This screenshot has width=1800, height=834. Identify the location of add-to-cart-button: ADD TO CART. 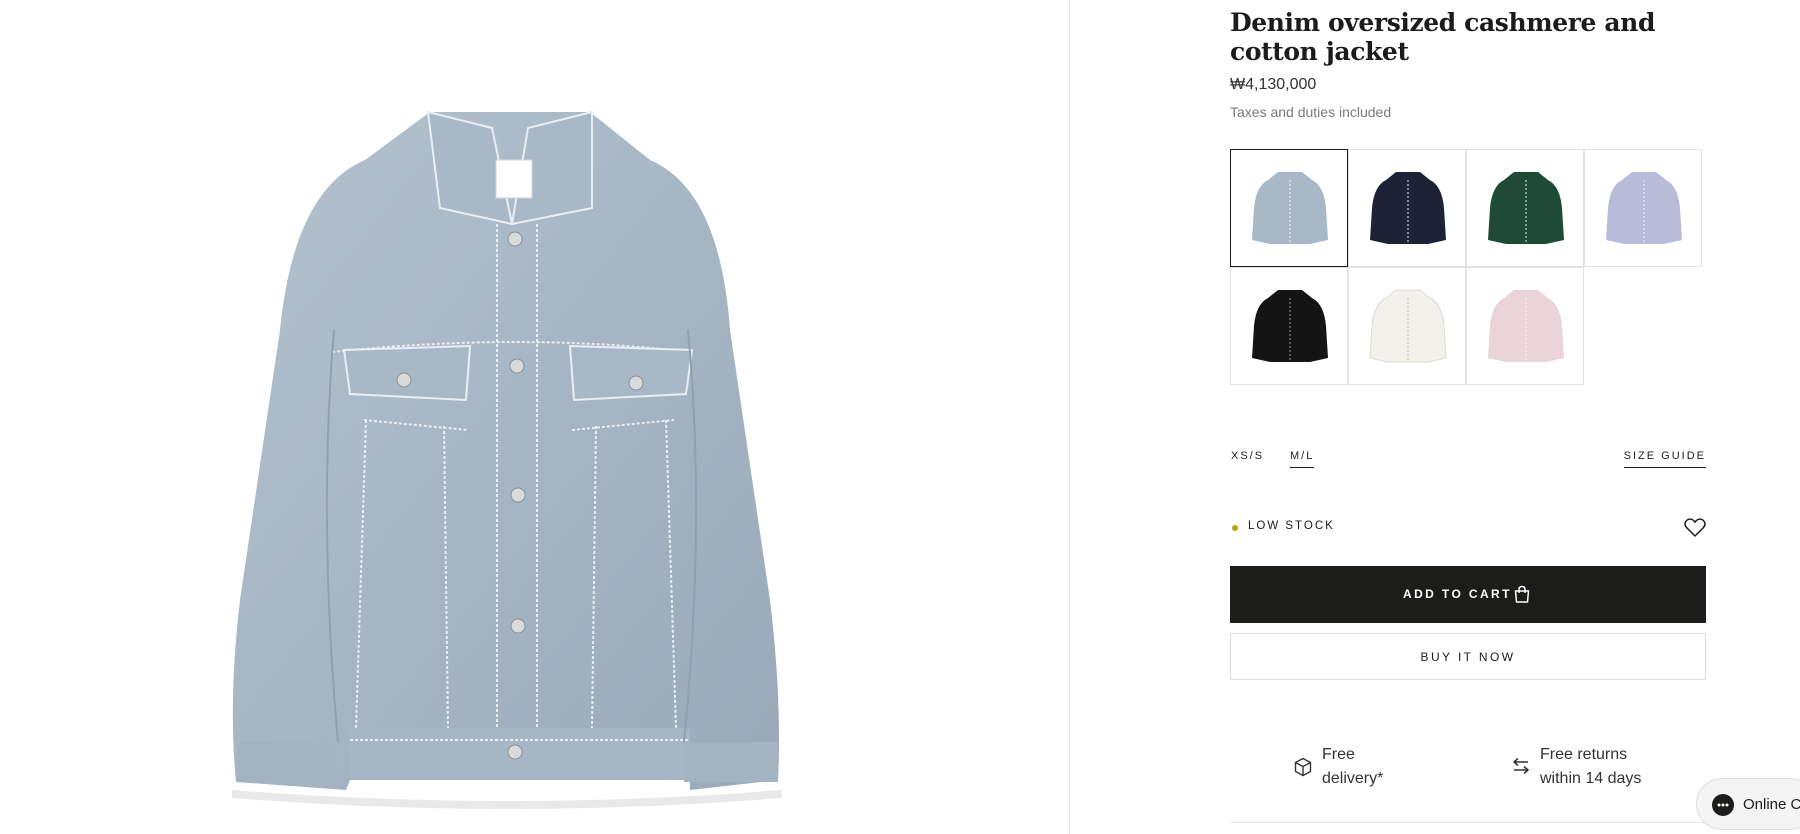
(1468, 594).